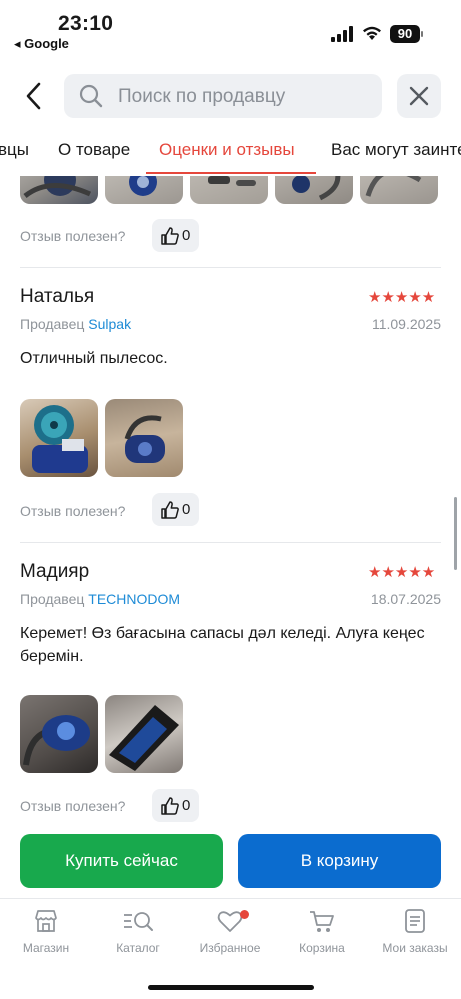  I want to click on nav-item-store: Магазин, so click(46, 931).